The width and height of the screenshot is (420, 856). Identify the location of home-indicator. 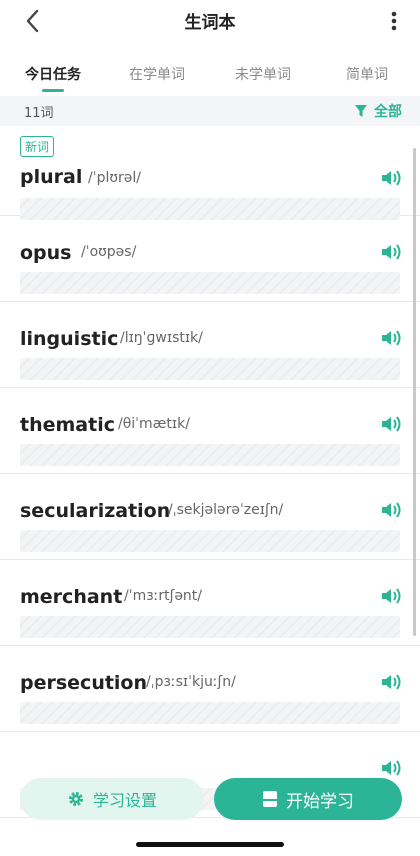
(210, 844).